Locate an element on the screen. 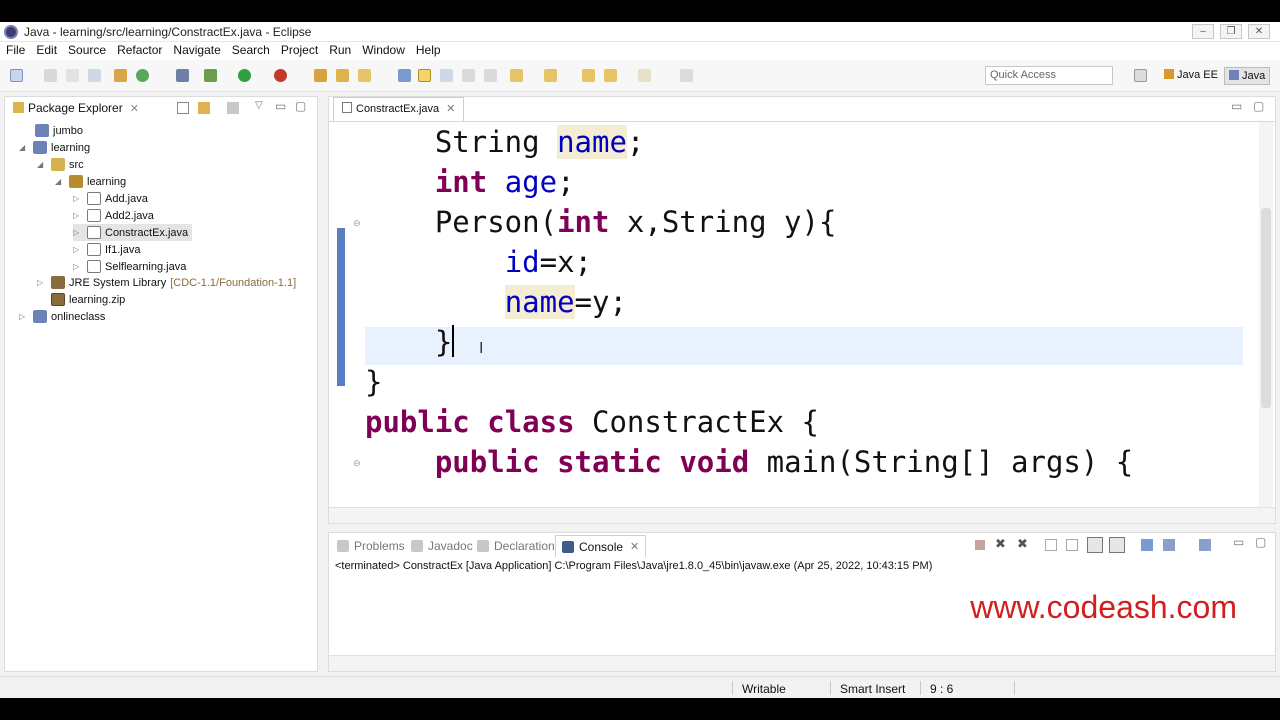  run-external-tools-icon is located at coordinates (280, 75).